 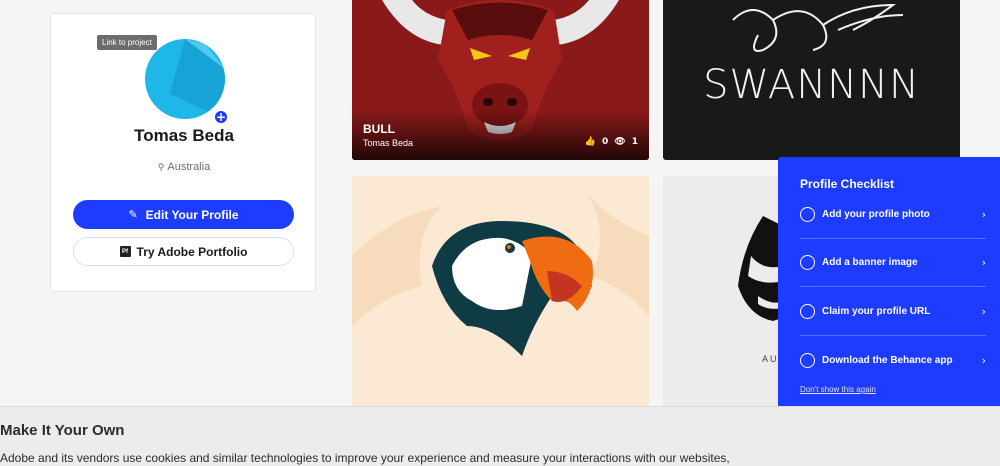 I want to click on checklist-item-profile-photo: Add your profile photo ›, so click(x=893, y=215).